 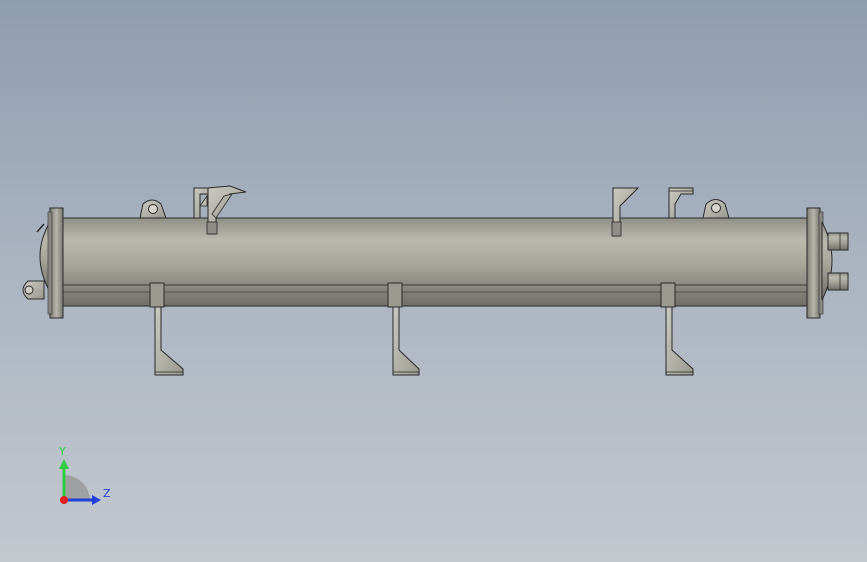 I want to click on triad-quadrant, so click(x=77, y=487).